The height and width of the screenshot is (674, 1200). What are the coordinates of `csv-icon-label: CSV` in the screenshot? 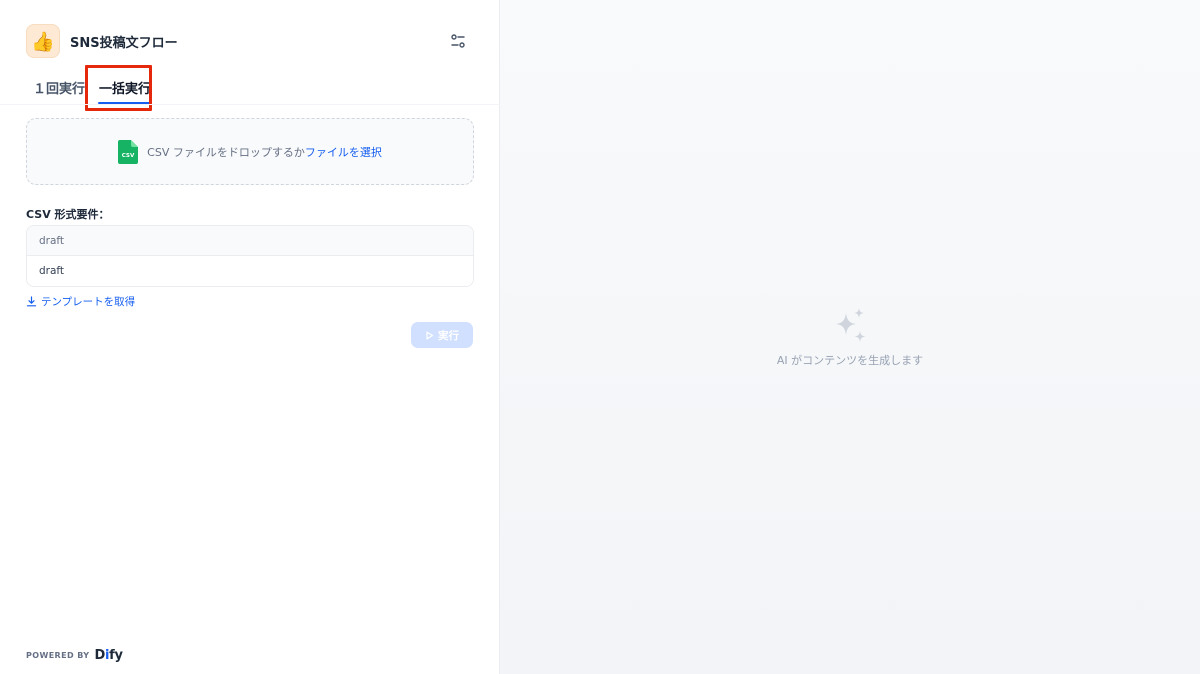 It's located at (128, 156).